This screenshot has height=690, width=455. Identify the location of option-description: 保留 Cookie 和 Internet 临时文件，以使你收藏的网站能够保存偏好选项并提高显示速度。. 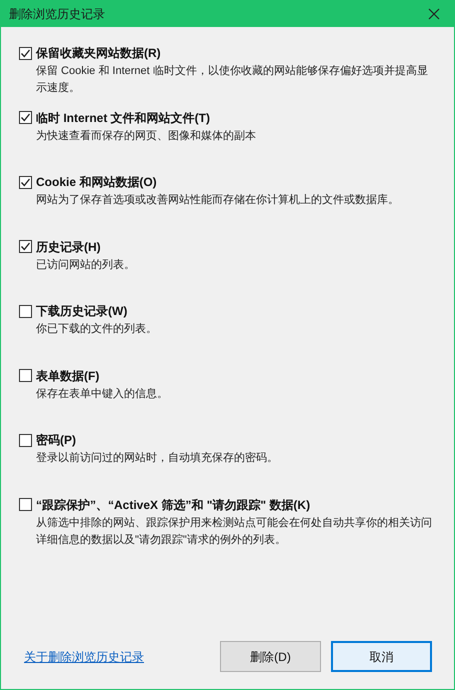
(232, 80).